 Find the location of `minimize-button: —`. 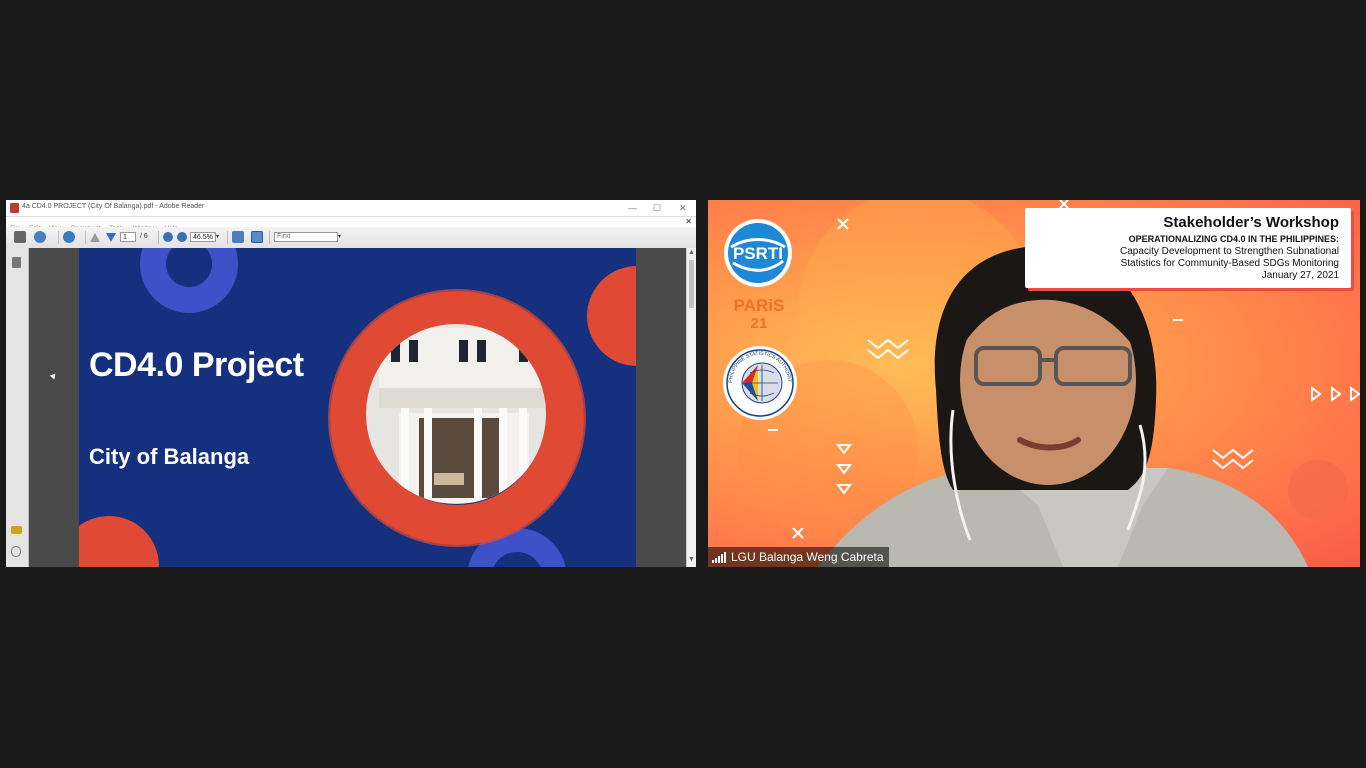

minimize-button: — is located at coordinates (632, 208).